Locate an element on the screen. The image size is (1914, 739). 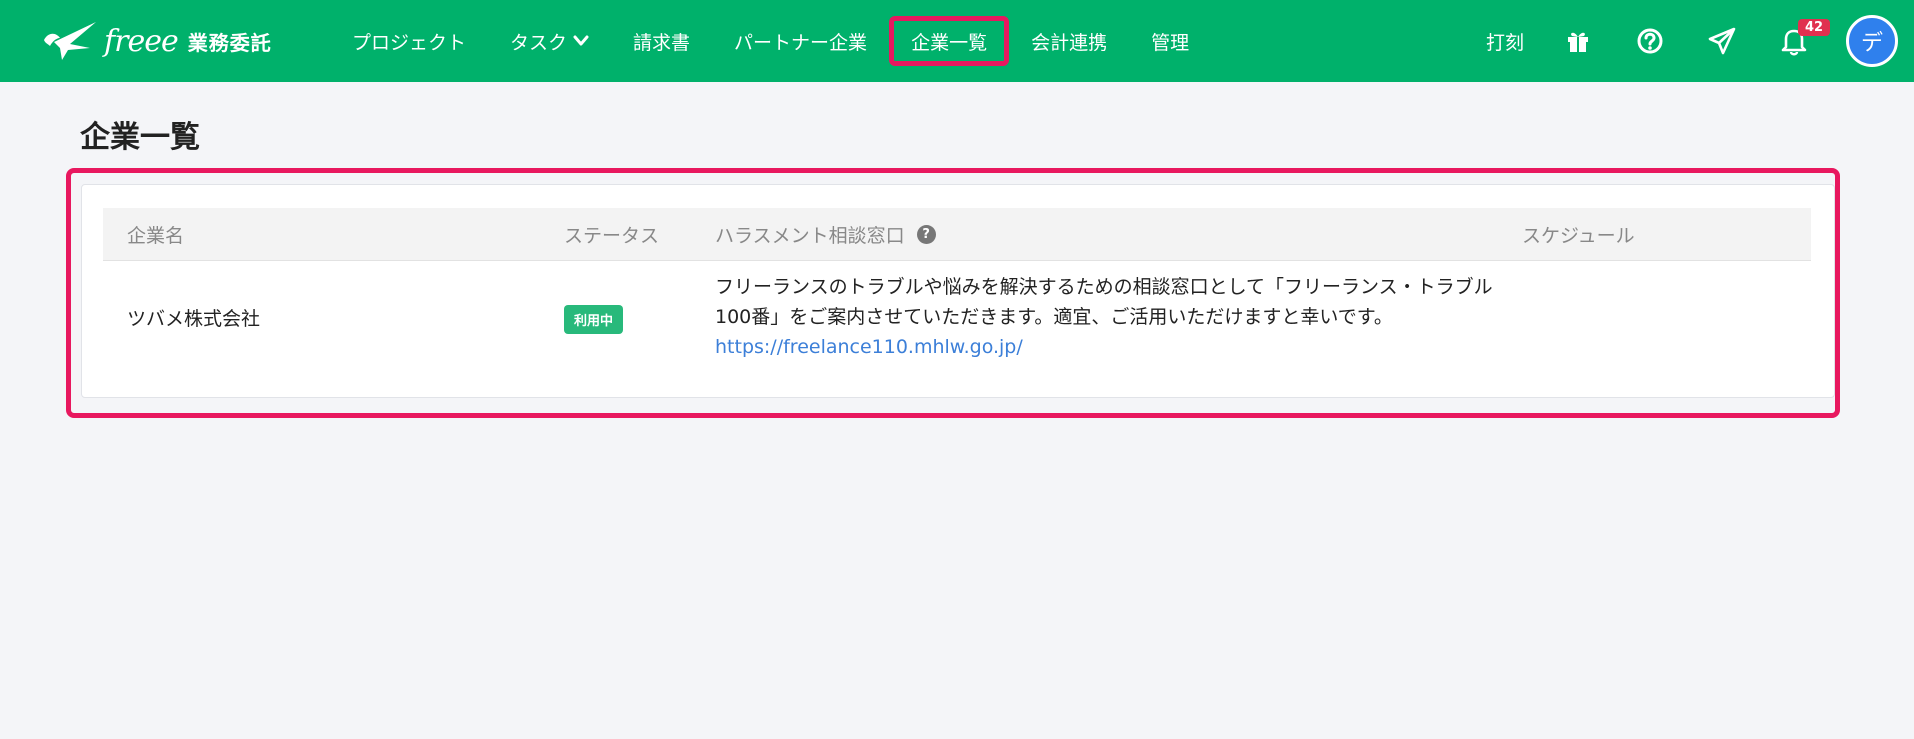
nav-label: プロジェクト is located at coordinates (409, 42).